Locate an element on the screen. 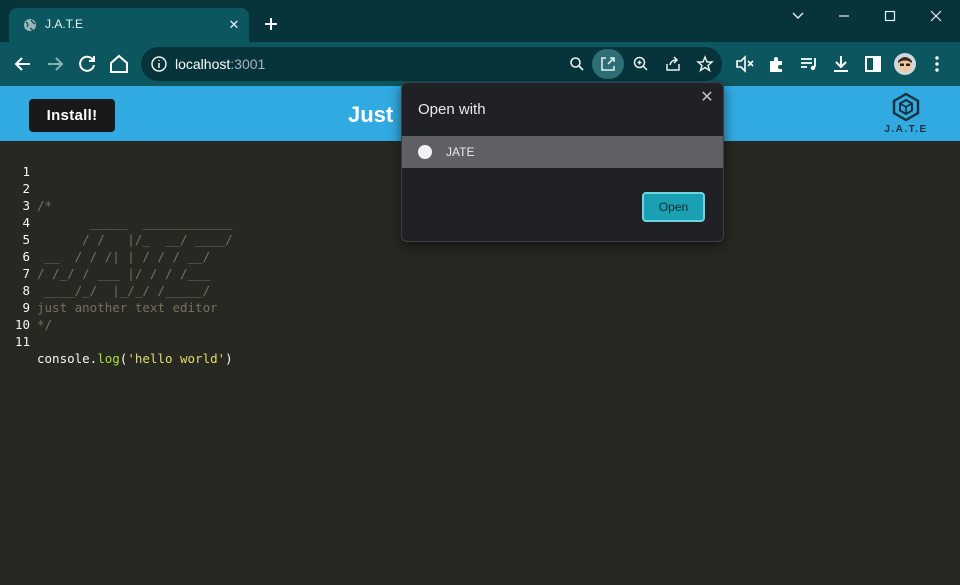  editor-line: 9 */ is located at coordinates (480, 307).